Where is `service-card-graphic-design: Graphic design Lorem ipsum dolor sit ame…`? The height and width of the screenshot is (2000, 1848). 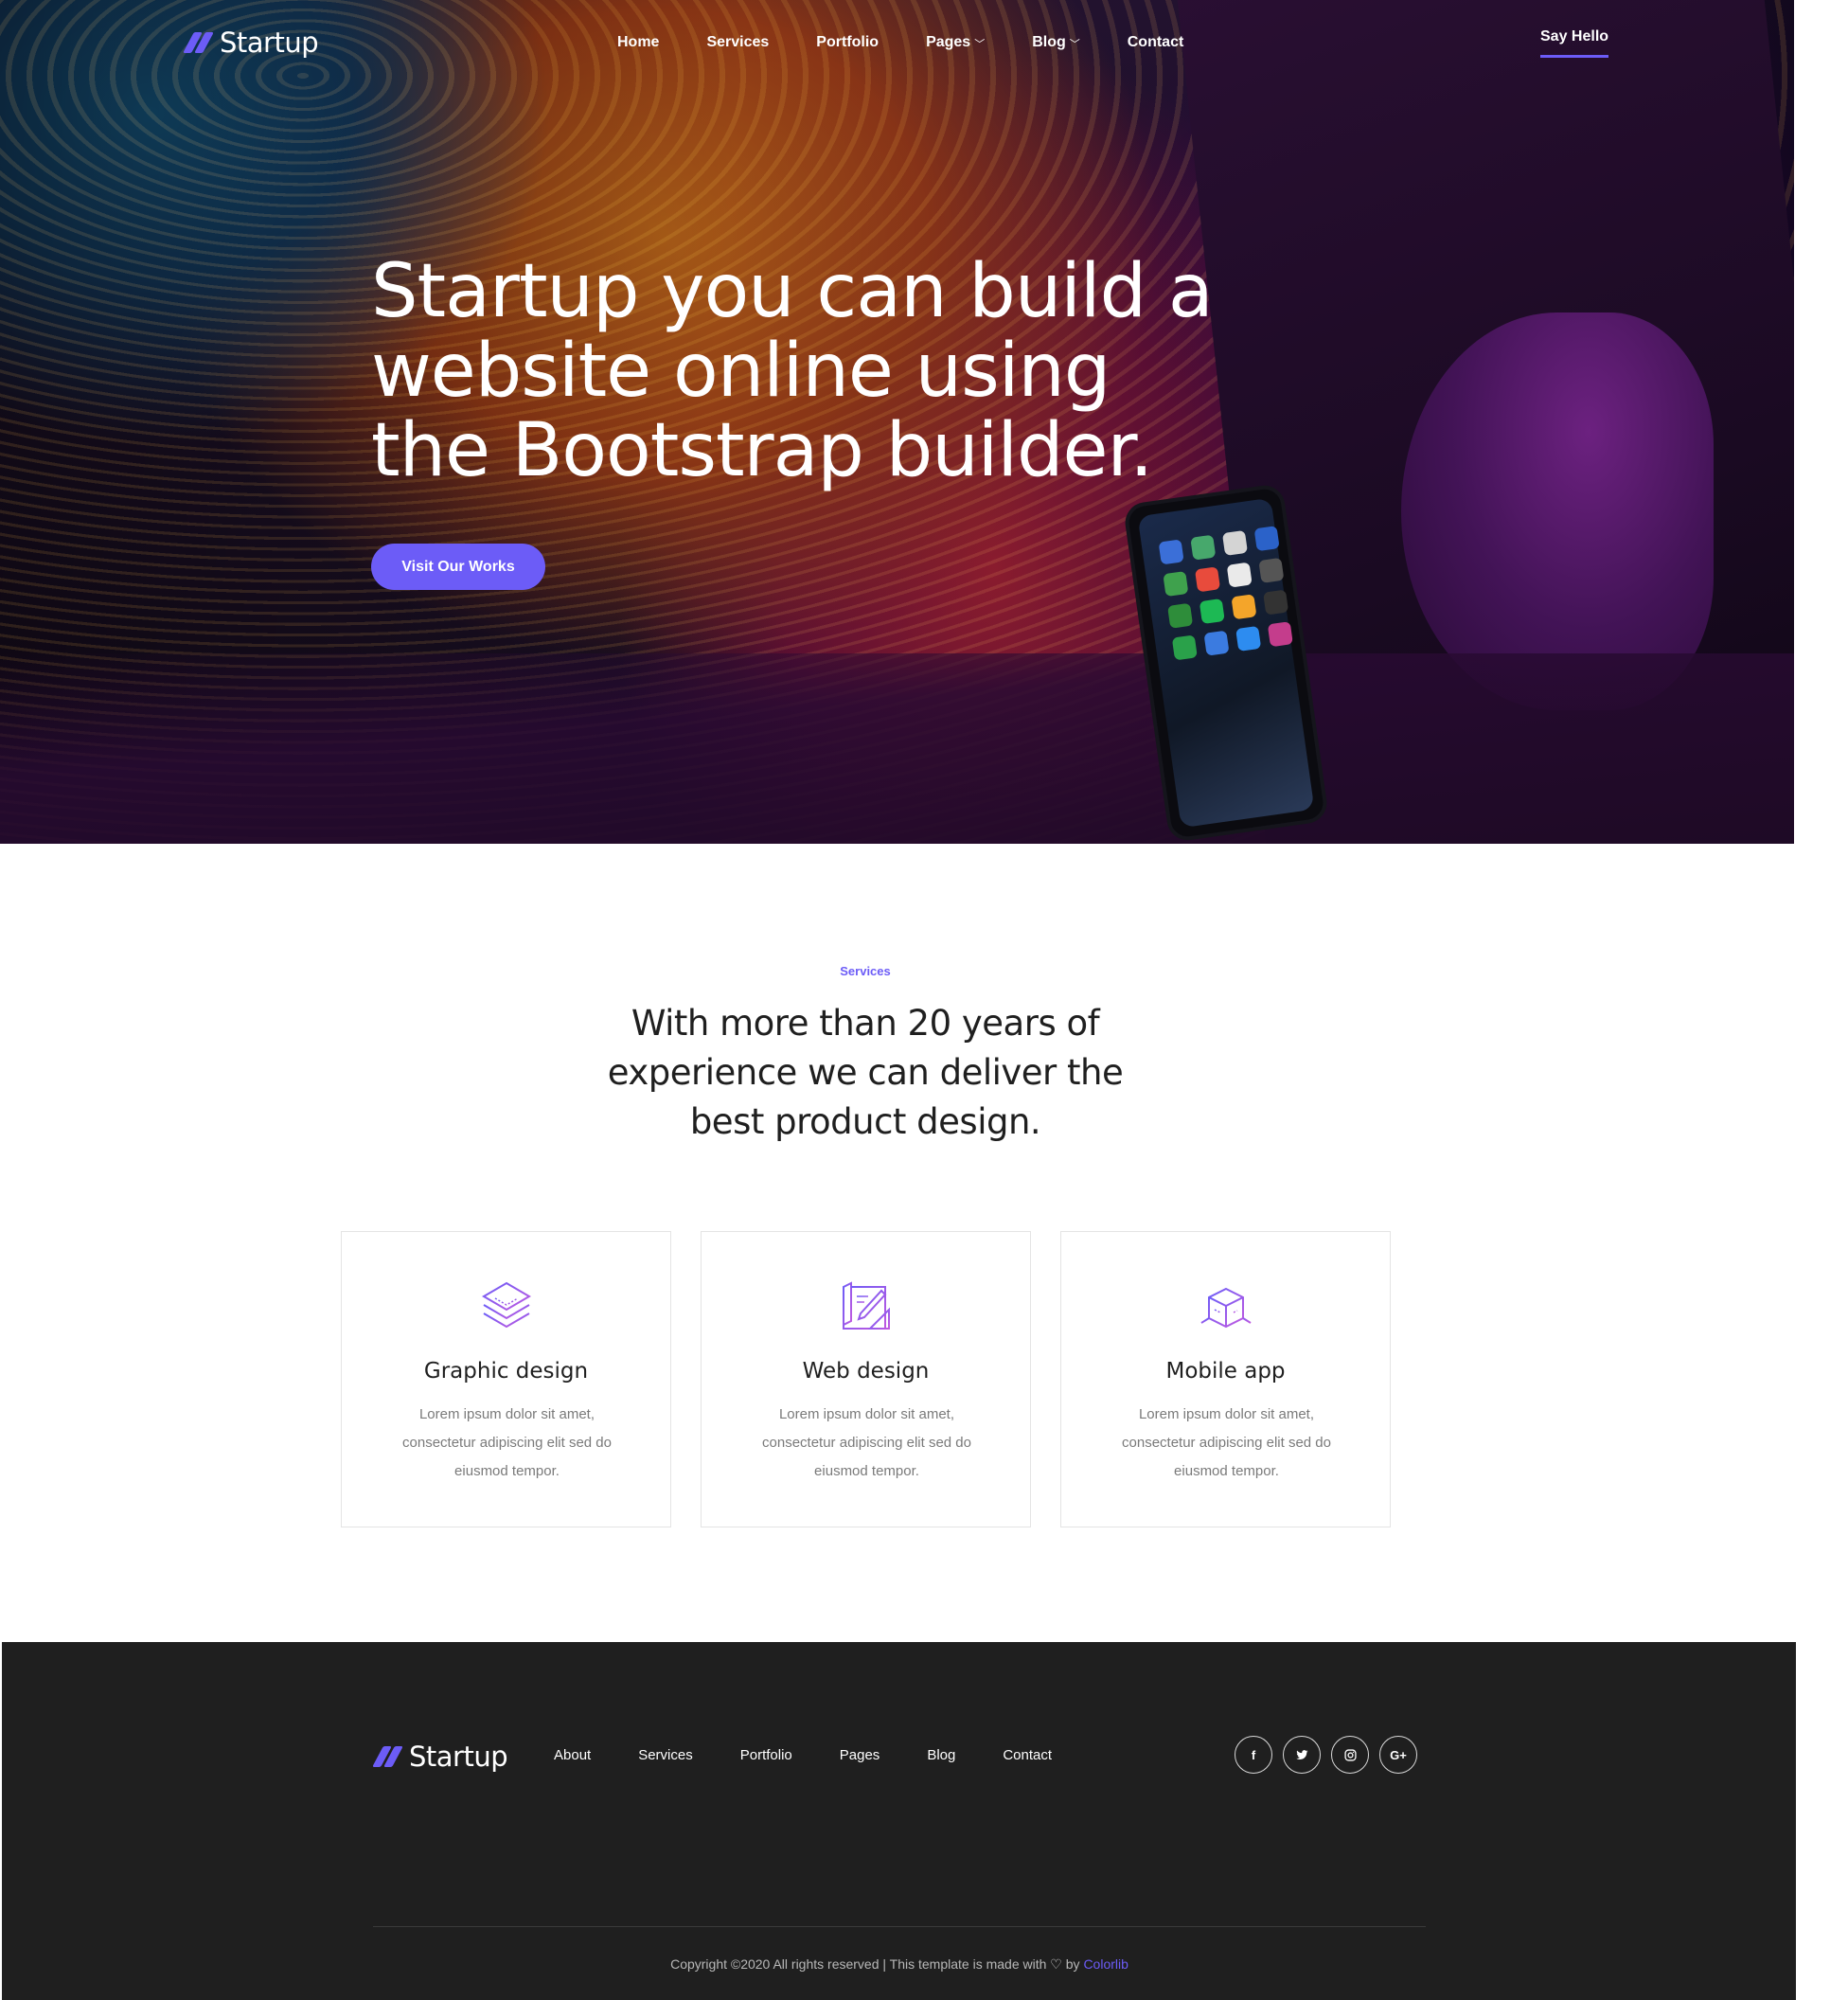
service-card-graphic-design: Graphic design Lorem ipsum dolor sit ame… is located at coordinates (506, 1379).